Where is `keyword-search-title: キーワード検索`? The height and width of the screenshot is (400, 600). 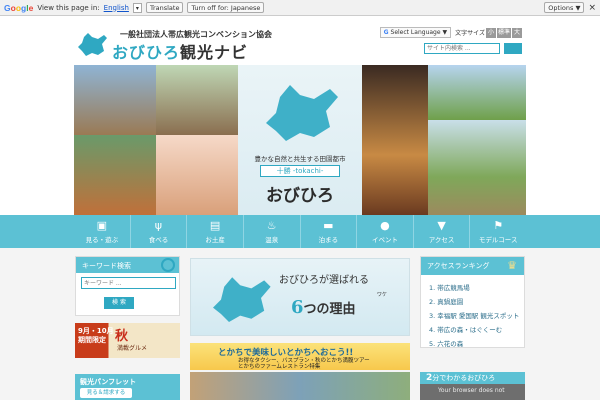 keyword-search-title: キーワード検索 is located at coordinates (106, 266).